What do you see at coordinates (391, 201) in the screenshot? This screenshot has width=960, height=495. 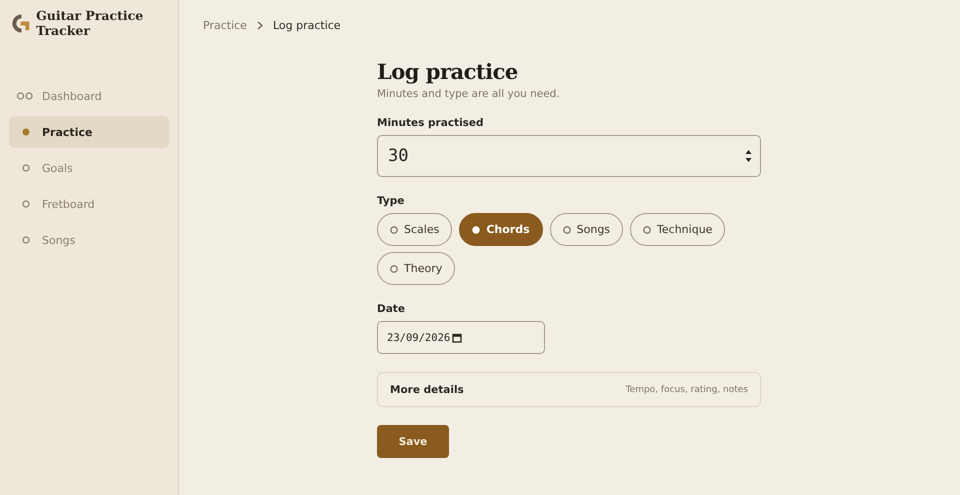 I see `field-label: Type` at bounding box center [391, 201].